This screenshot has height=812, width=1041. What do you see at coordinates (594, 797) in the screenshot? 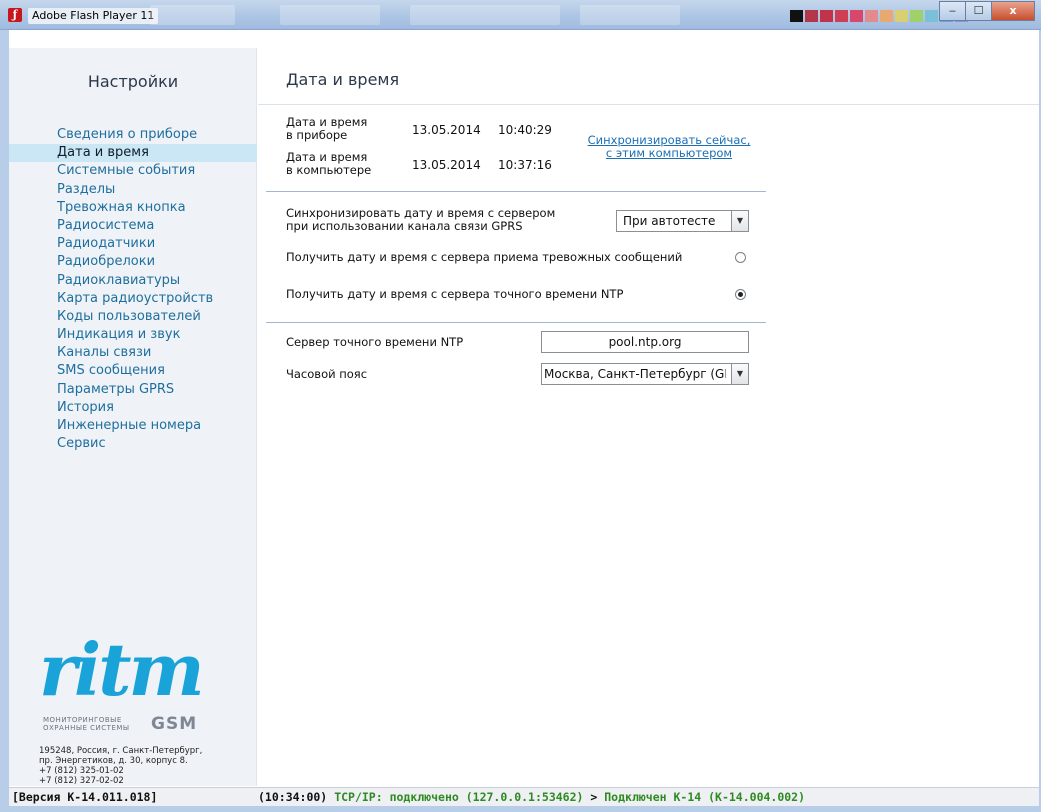
I see `status-arrow: >` at bounding box center [594, 797].